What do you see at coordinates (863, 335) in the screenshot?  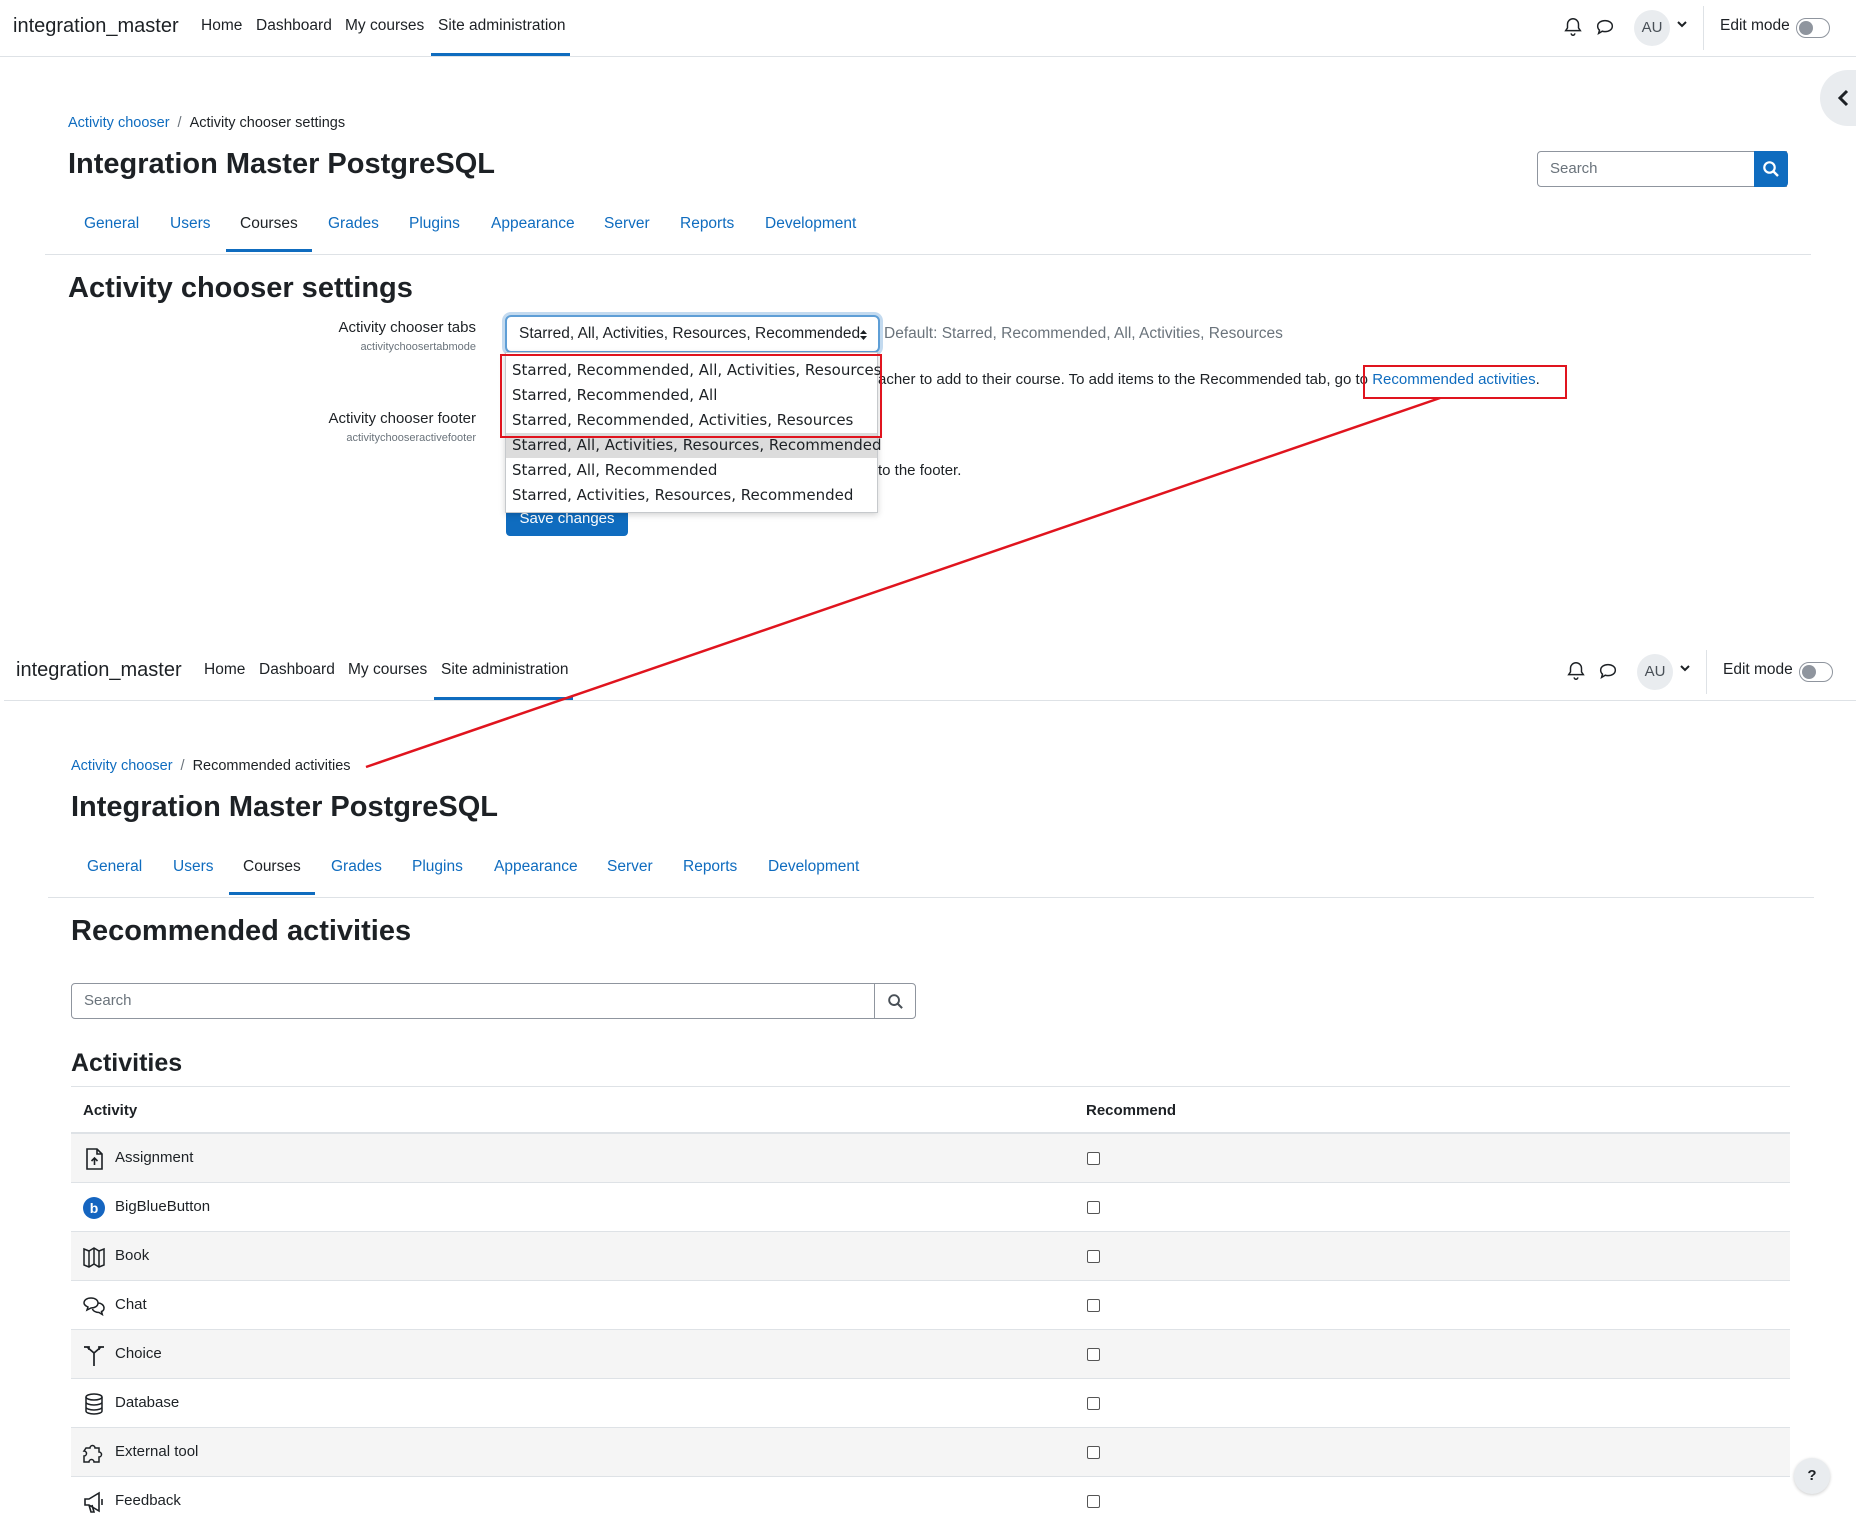 I see `select-updown-arrow-icon` at bounding box center [863, 335].